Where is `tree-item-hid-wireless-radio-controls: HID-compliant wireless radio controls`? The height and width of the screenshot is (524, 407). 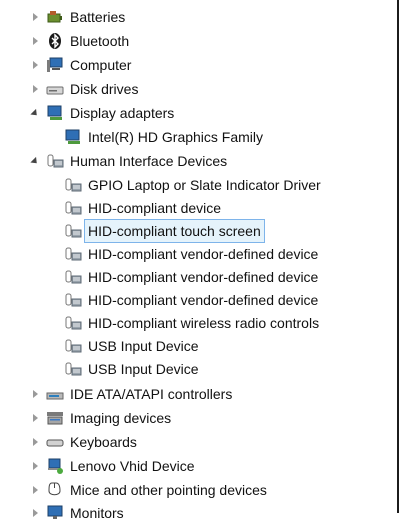 tree-item-hid-wireless-radio-controls: HID-compliant wireless radio controls is located at coordinates (191, 323).